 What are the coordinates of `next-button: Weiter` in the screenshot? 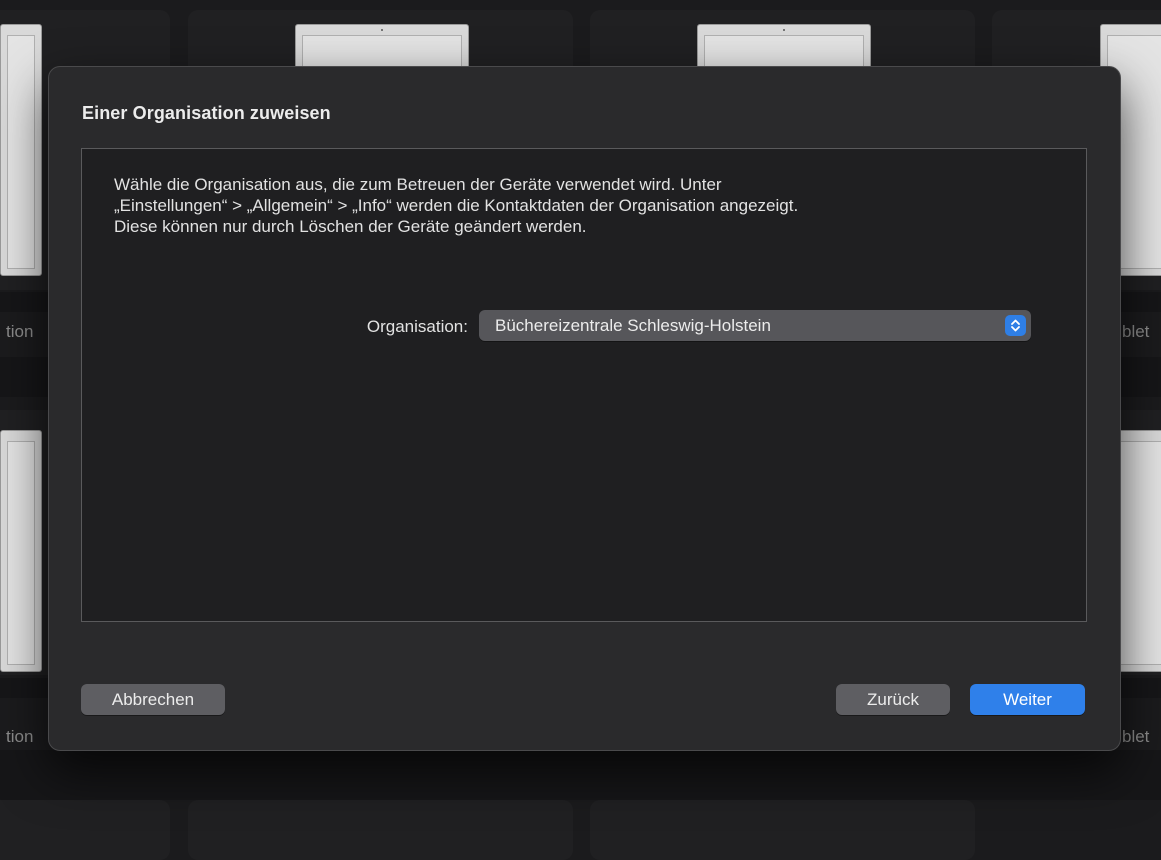 It's located at (1027, 699).